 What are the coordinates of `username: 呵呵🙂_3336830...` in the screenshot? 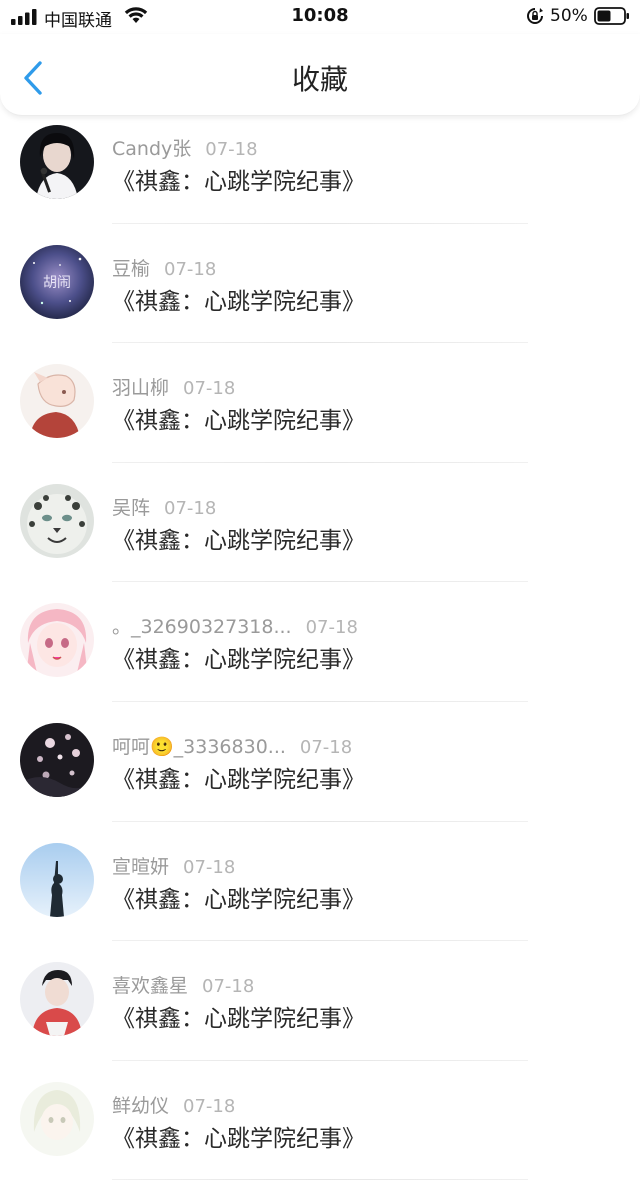 It's located at (199, 746).